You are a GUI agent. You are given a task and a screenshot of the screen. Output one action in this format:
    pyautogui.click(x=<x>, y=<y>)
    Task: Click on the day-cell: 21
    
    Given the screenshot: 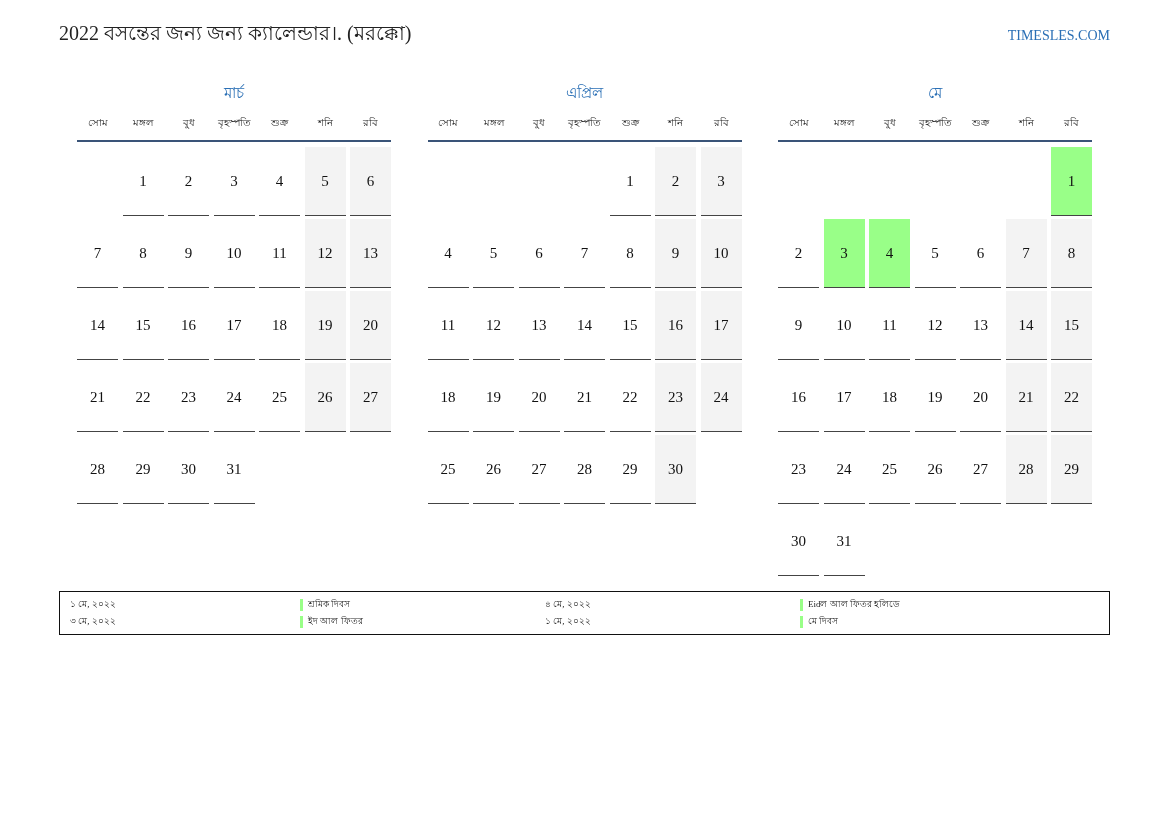 What is the action you would take?
    pyautogui.click(x=1026, y=397)
    